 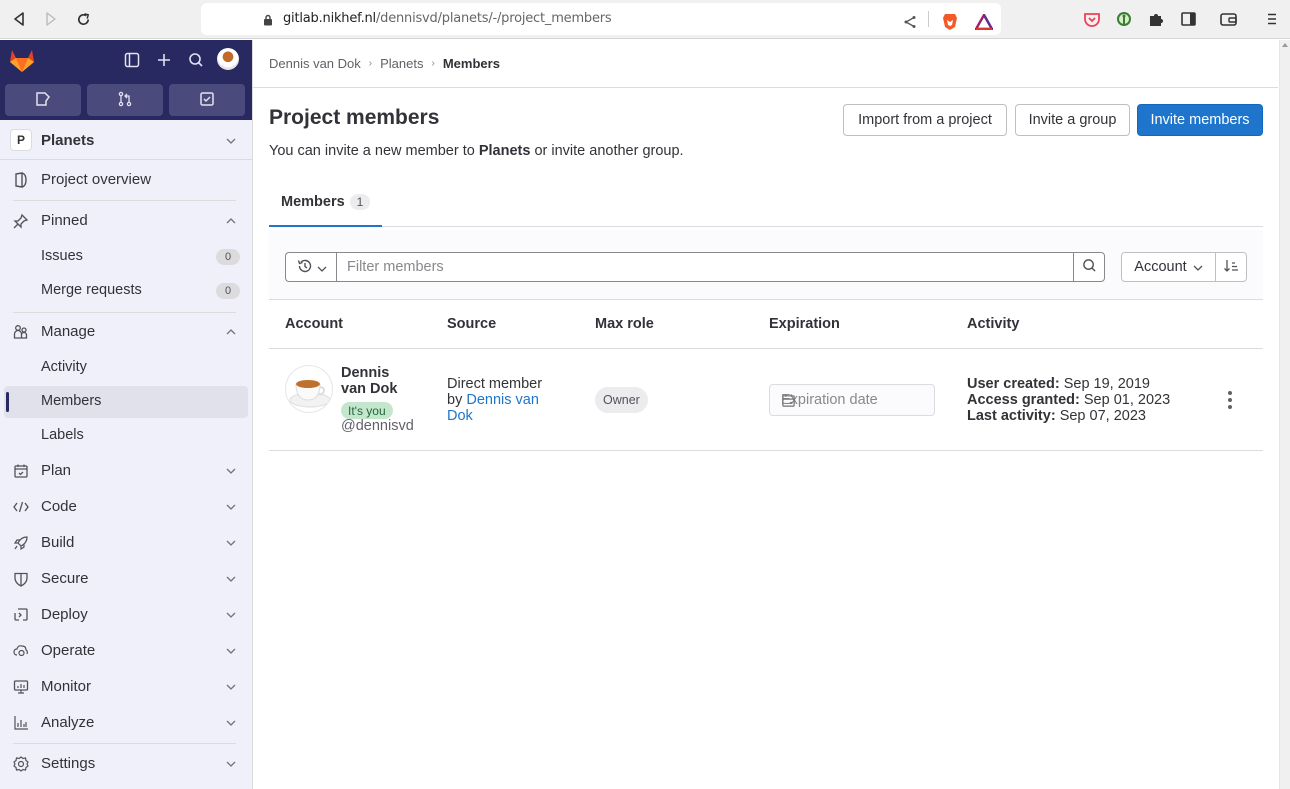 What do you see at coordinates (22, 61) in the screenshot?
I see `gitlab-tanuki-logo` at bounding box center [22, 61].